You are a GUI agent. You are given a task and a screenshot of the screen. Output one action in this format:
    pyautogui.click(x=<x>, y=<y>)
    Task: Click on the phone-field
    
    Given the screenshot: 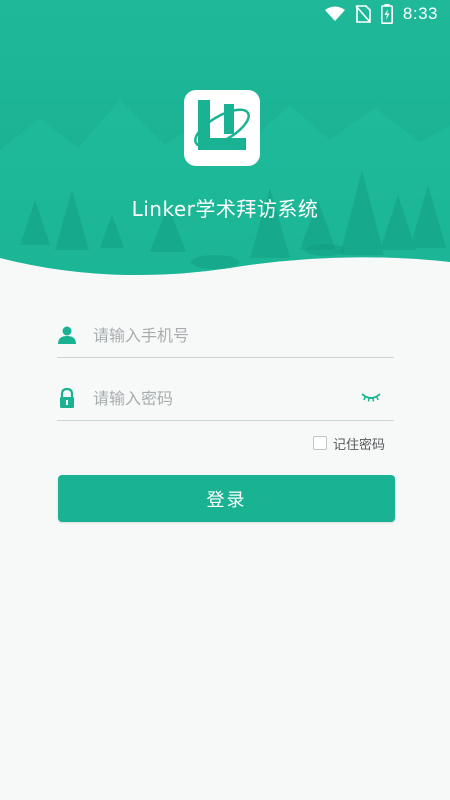 What is the action you would take?
    pyautogui.click(x=225, y=335)
    